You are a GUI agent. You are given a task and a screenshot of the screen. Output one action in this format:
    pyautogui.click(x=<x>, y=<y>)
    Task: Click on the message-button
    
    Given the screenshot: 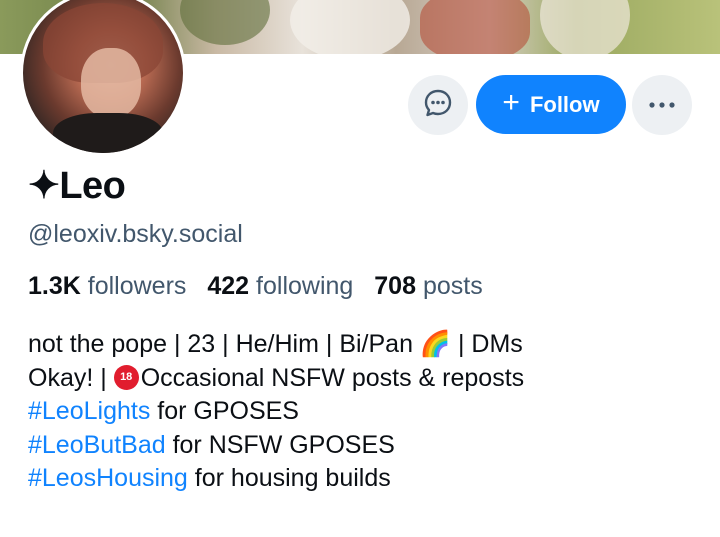 What is the action you would take?
    pyautogui.click(x=438, y=105)
    